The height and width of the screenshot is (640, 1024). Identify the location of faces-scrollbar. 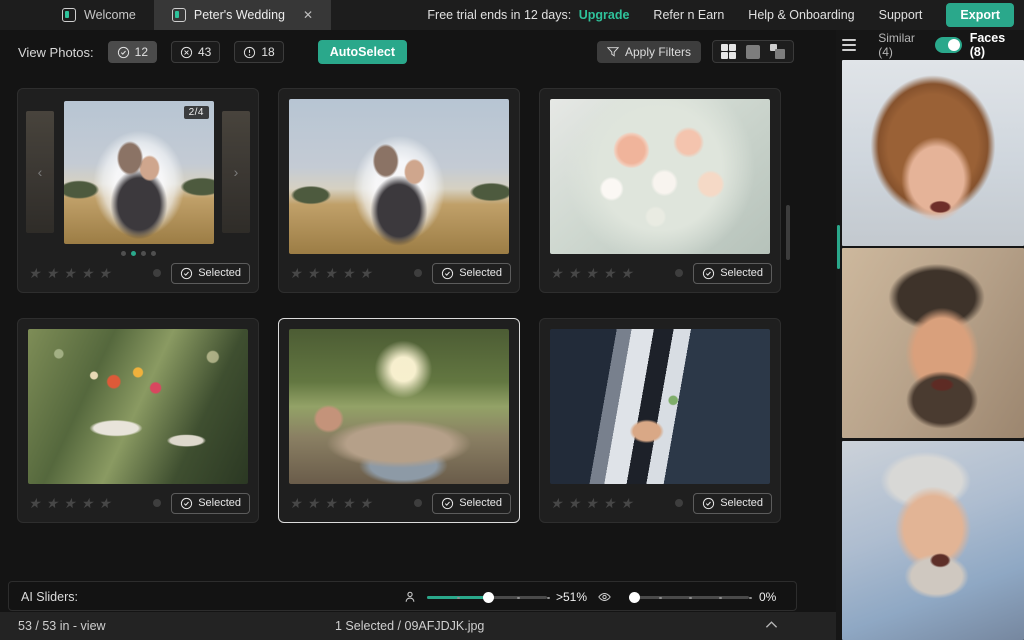
(838, 247).